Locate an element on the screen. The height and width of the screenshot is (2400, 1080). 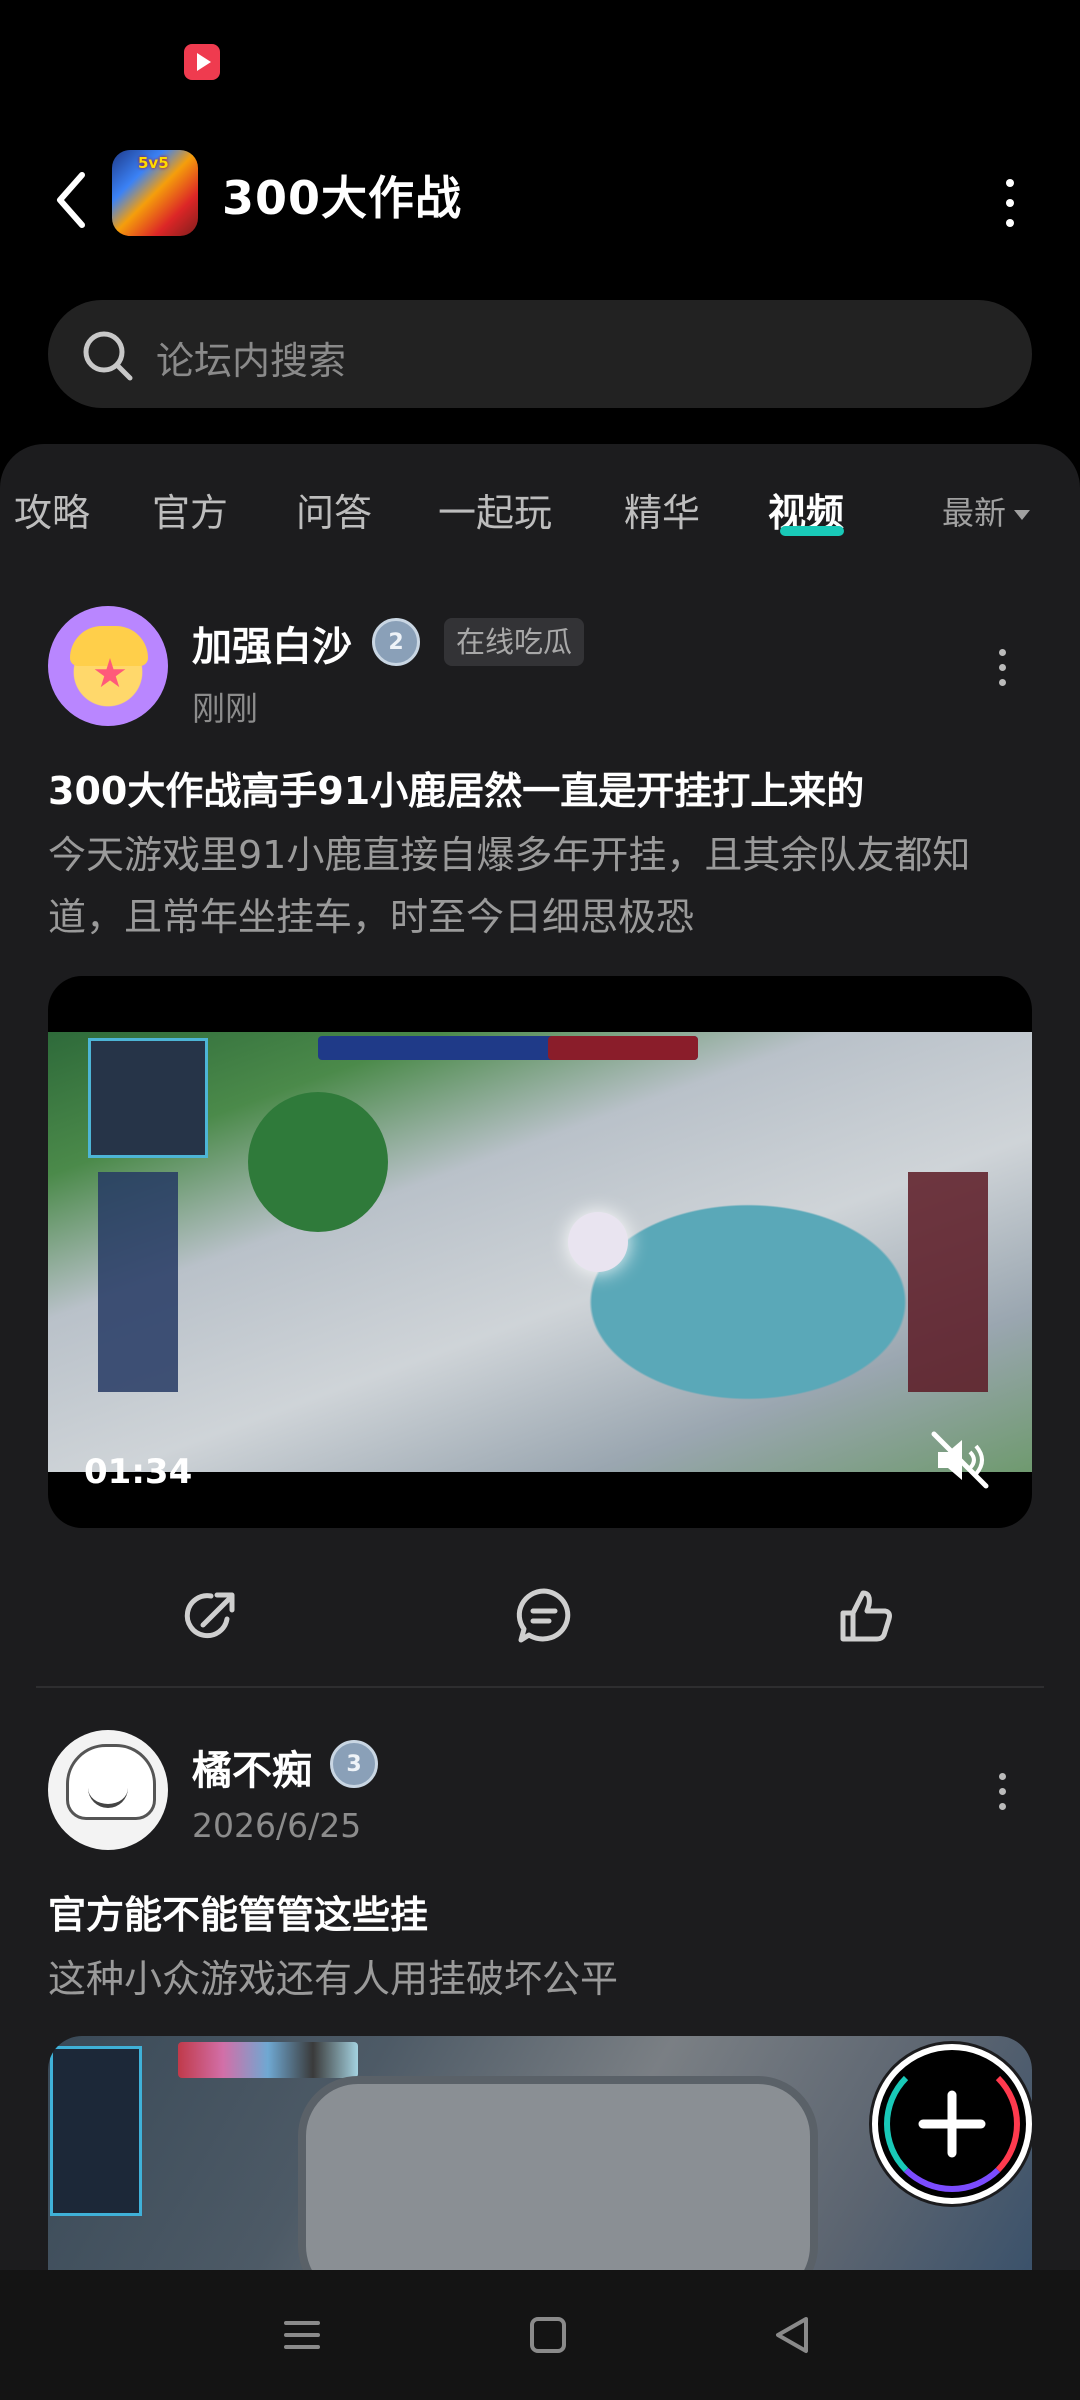
thumbs-up-icon is located at coordinates (866, 1616).